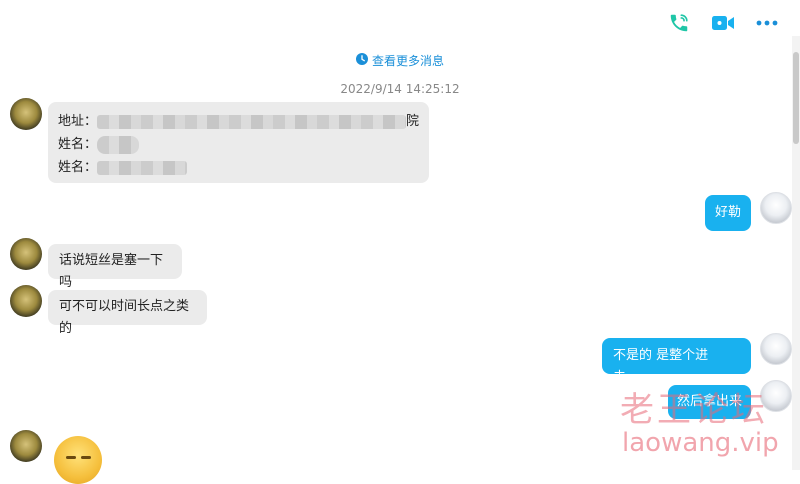  What do you see at coordinates (78, 460) in the screenshot?
I see `emoji-sticker` at bounding box center [78, 460].